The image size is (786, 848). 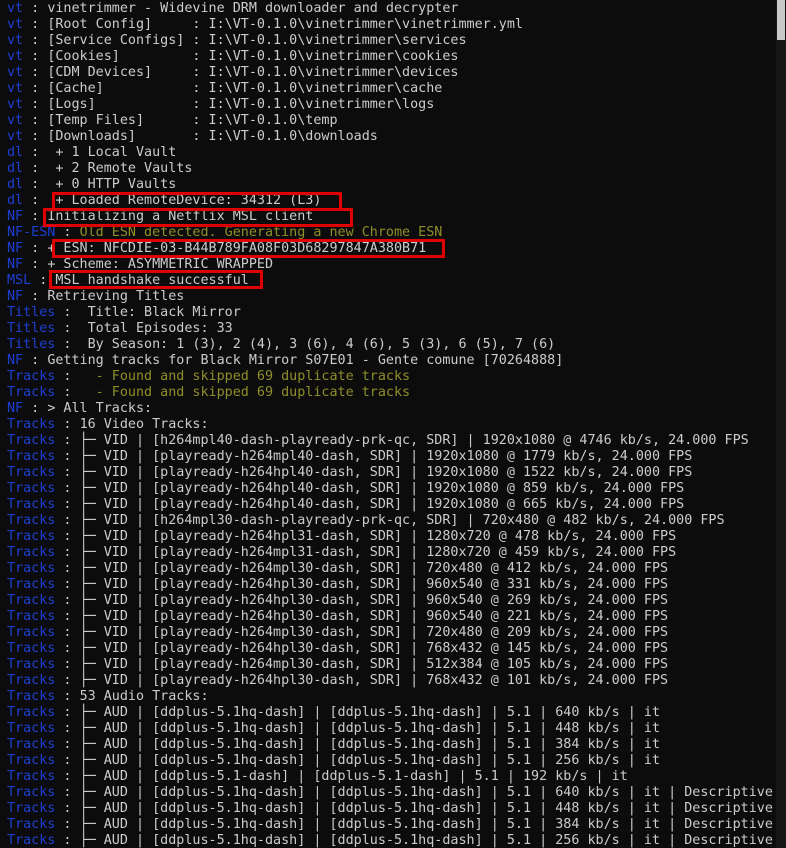 I want to click on log-message: 53 Audio Tracks:, so click(x=144, y=696).